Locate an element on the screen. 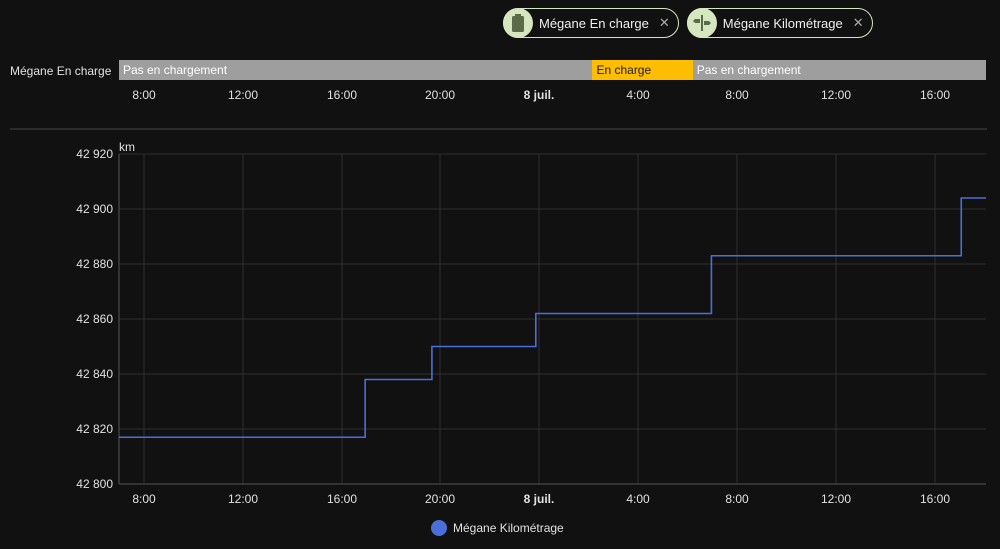 The image size is (1000, 549). legend-swatch is located at coordinates (439, 528).